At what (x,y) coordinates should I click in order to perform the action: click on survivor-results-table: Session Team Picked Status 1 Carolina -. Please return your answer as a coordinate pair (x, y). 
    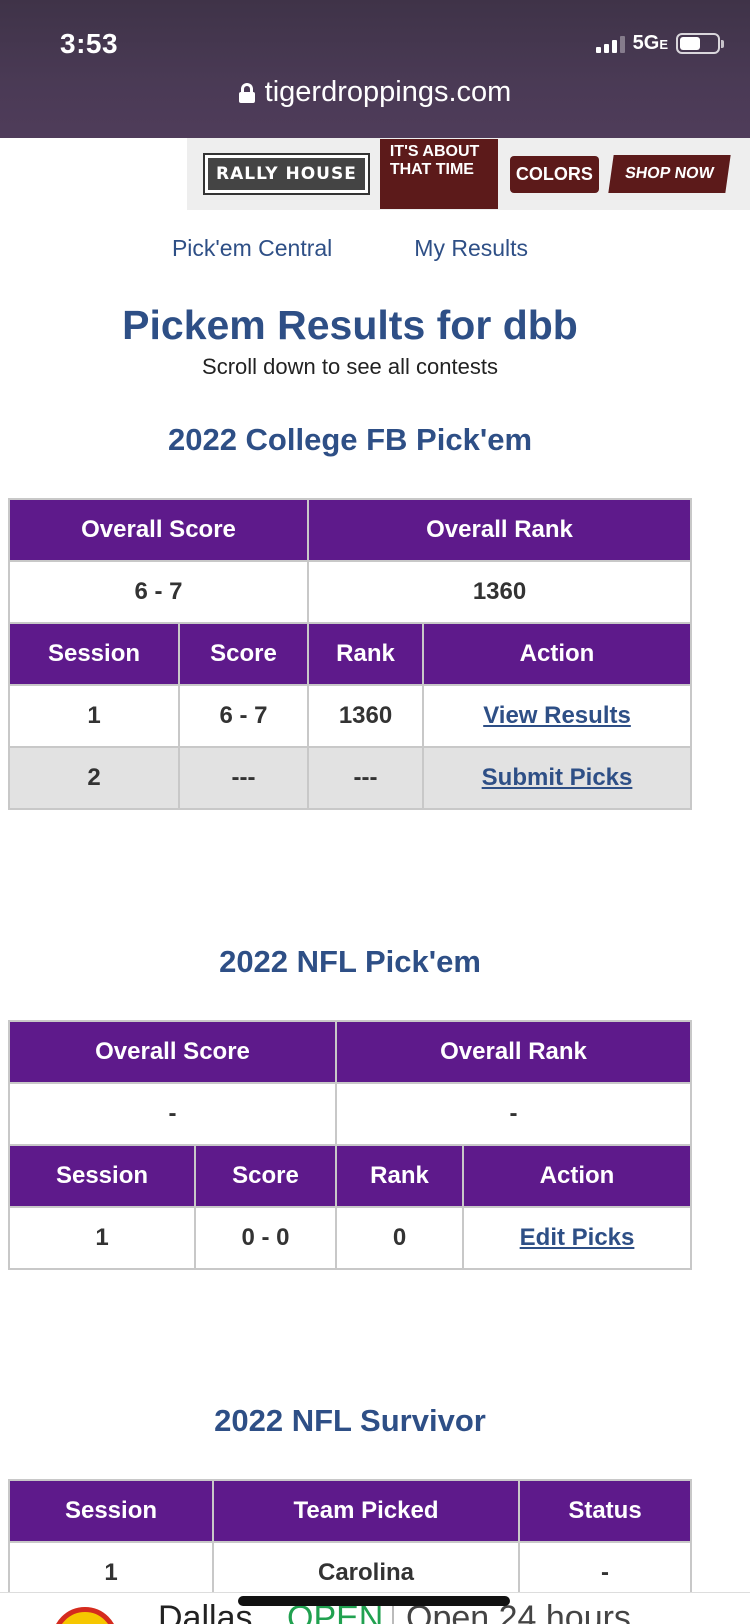
    Looking at the image, I should click on (350, 1542).